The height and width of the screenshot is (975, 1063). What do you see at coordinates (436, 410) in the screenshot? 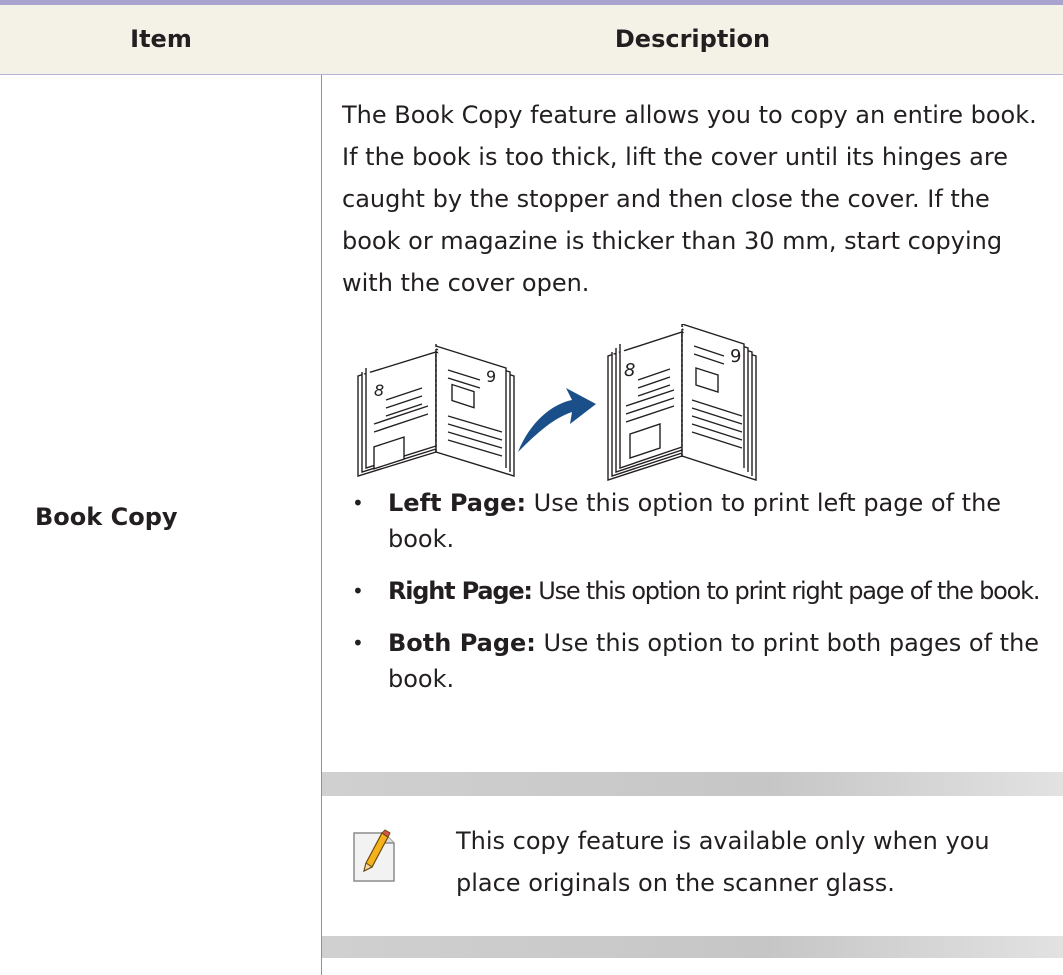
I see `small-book-icon` at bounding box center [436, 410].